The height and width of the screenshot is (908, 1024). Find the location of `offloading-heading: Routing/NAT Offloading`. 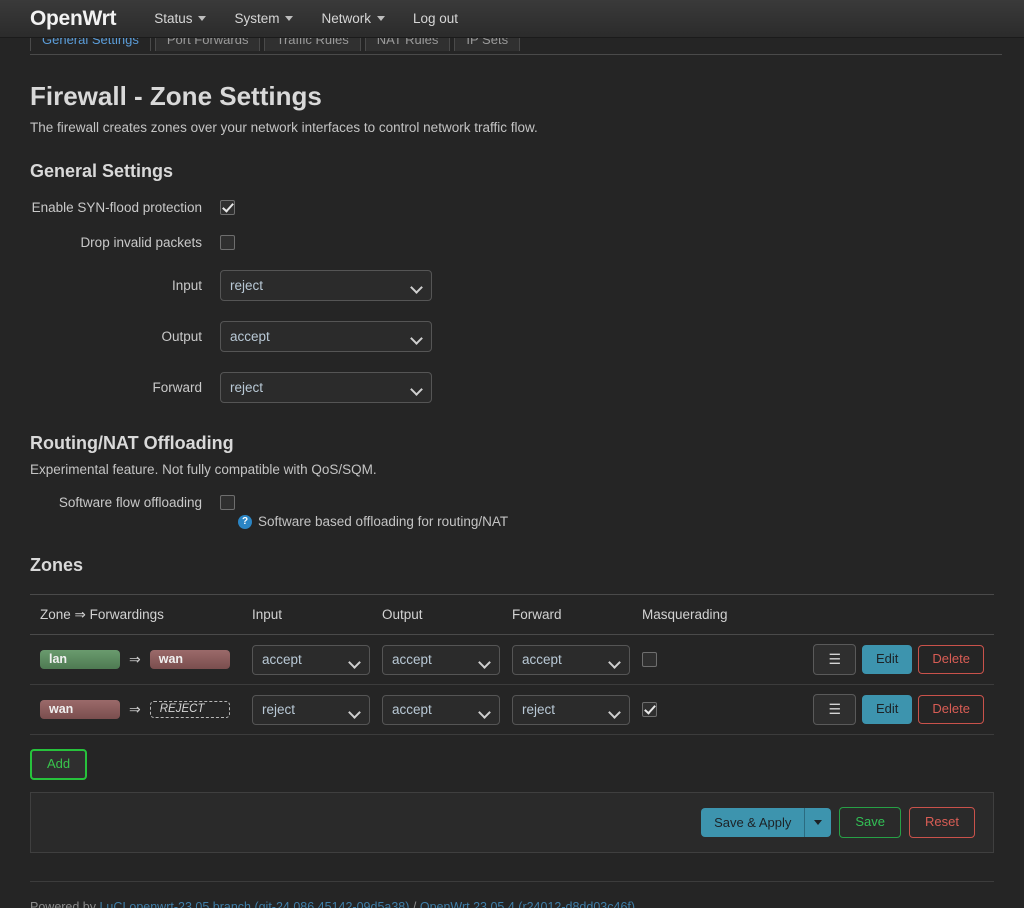

offloading-heading: Routing/NAT Offloading is located at coordinates (132, 443).